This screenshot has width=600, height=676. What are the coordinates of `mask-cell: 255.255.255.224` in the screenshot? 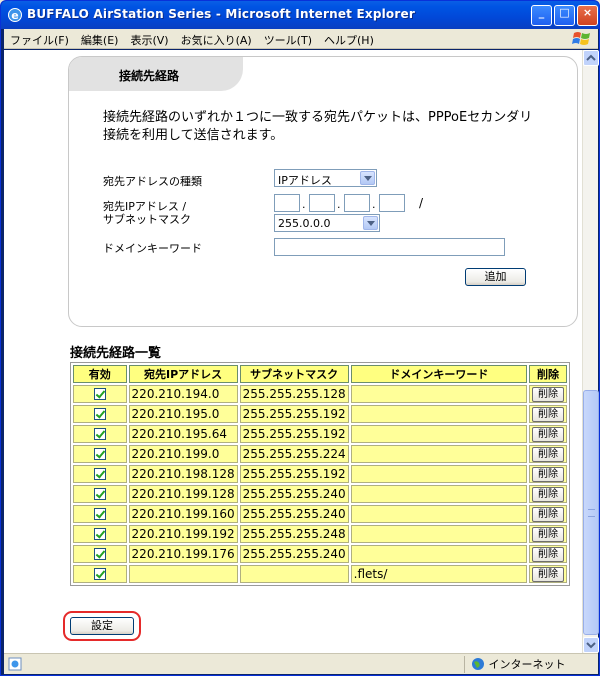 It's located at (294, 454).